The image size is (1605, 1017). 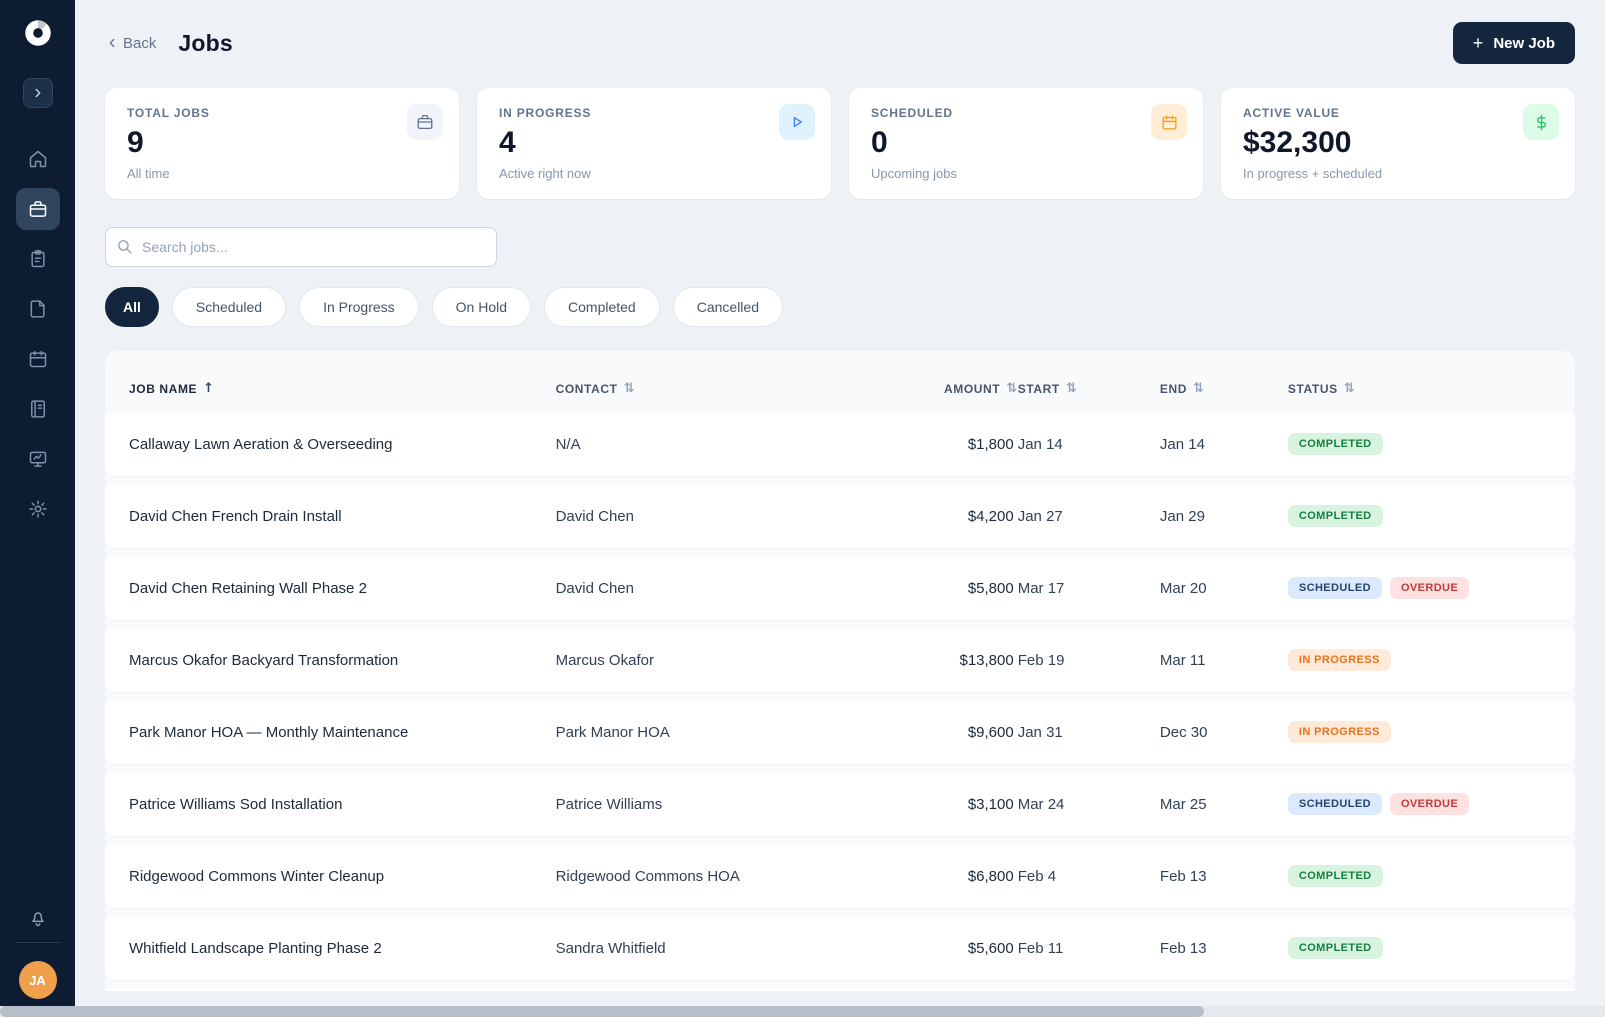 I want to click on table-row-partial, so click(x=840, y=989).